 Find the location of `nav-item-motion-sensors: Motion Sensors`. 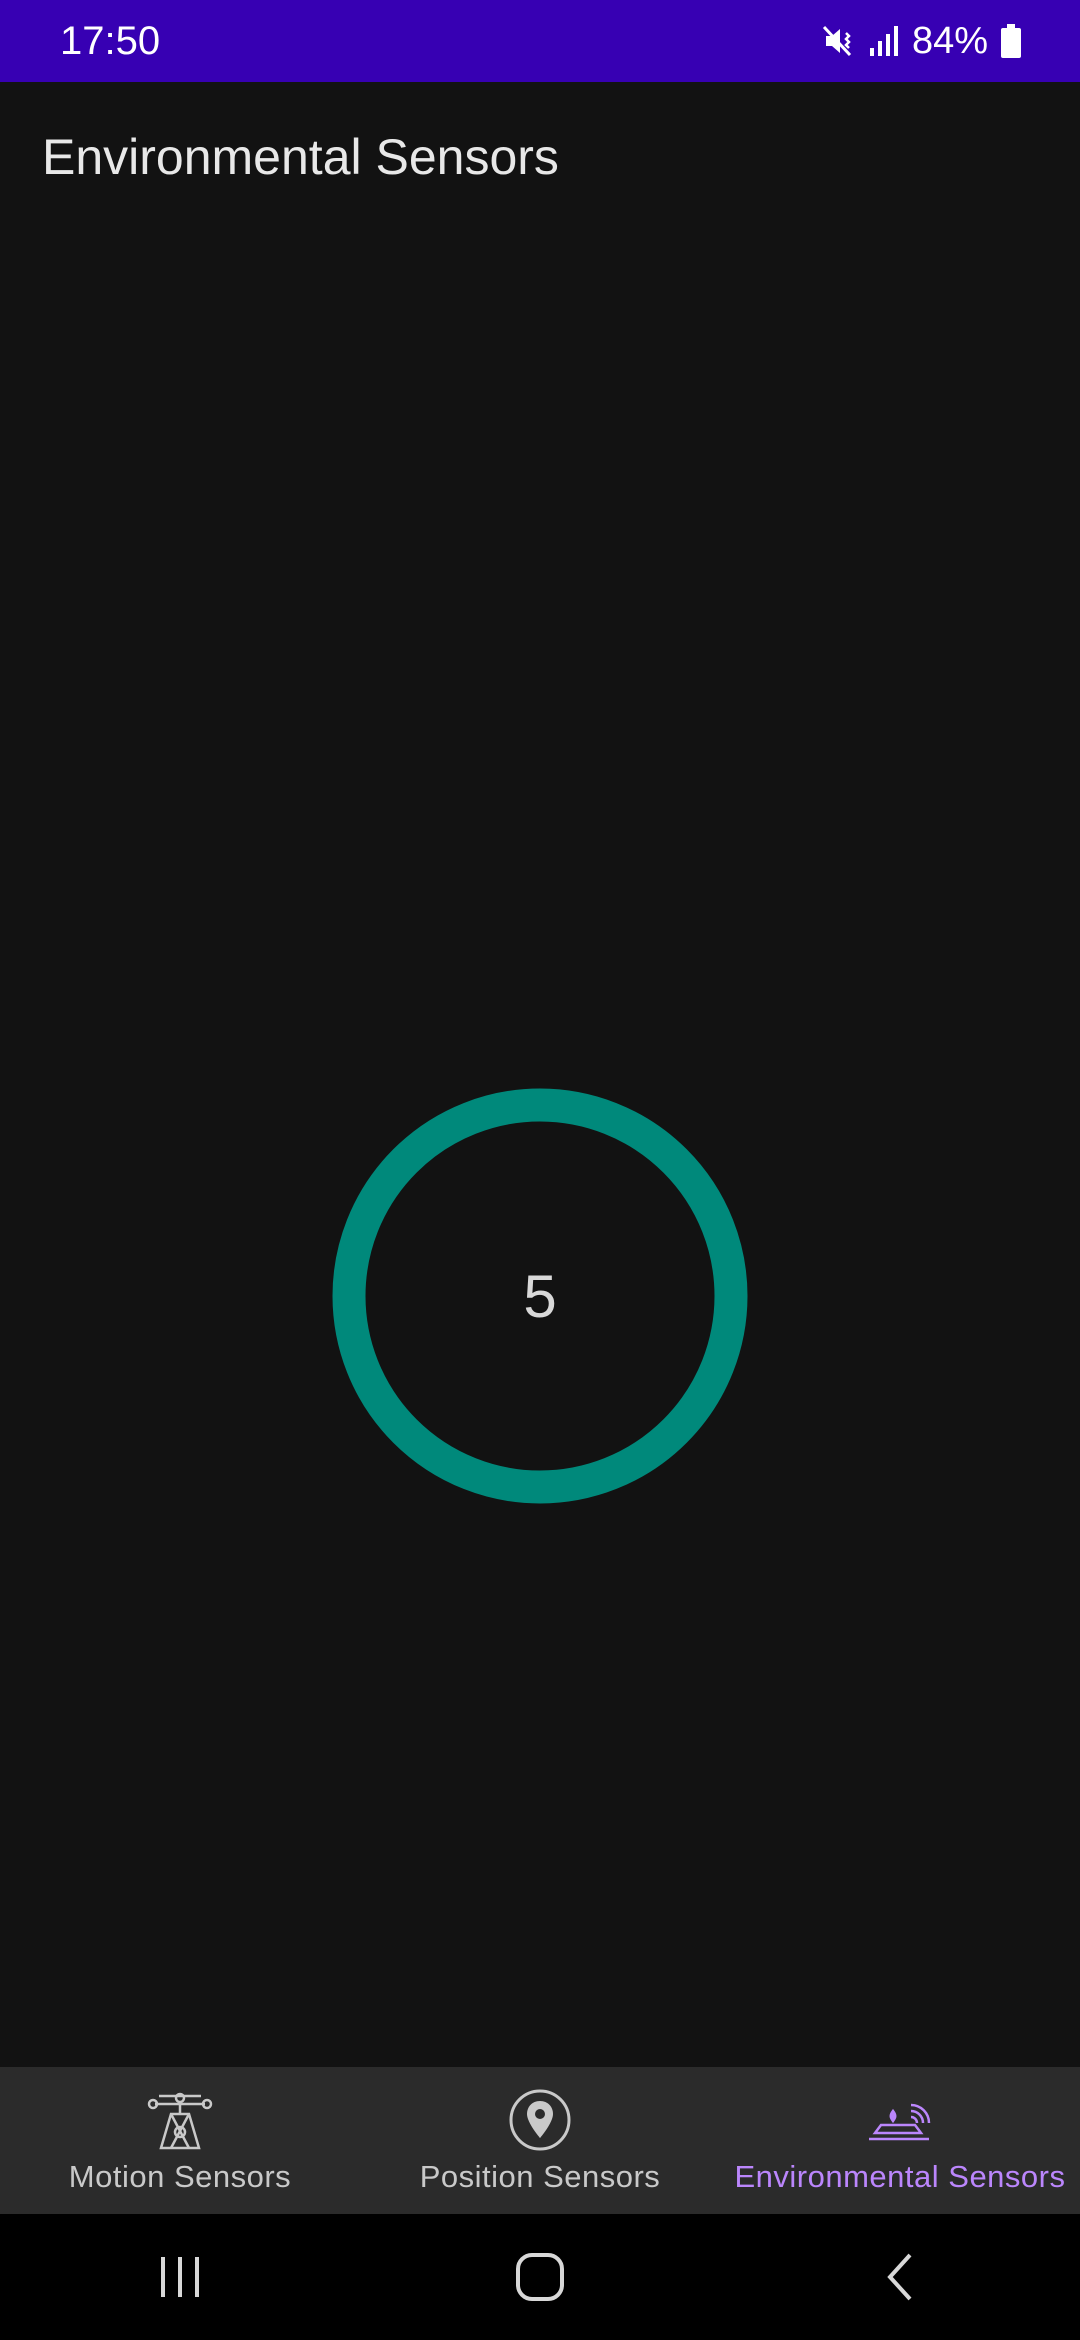

nav-item-motion-sensors: Motion Sensors is located at coordinates (180, 2140).